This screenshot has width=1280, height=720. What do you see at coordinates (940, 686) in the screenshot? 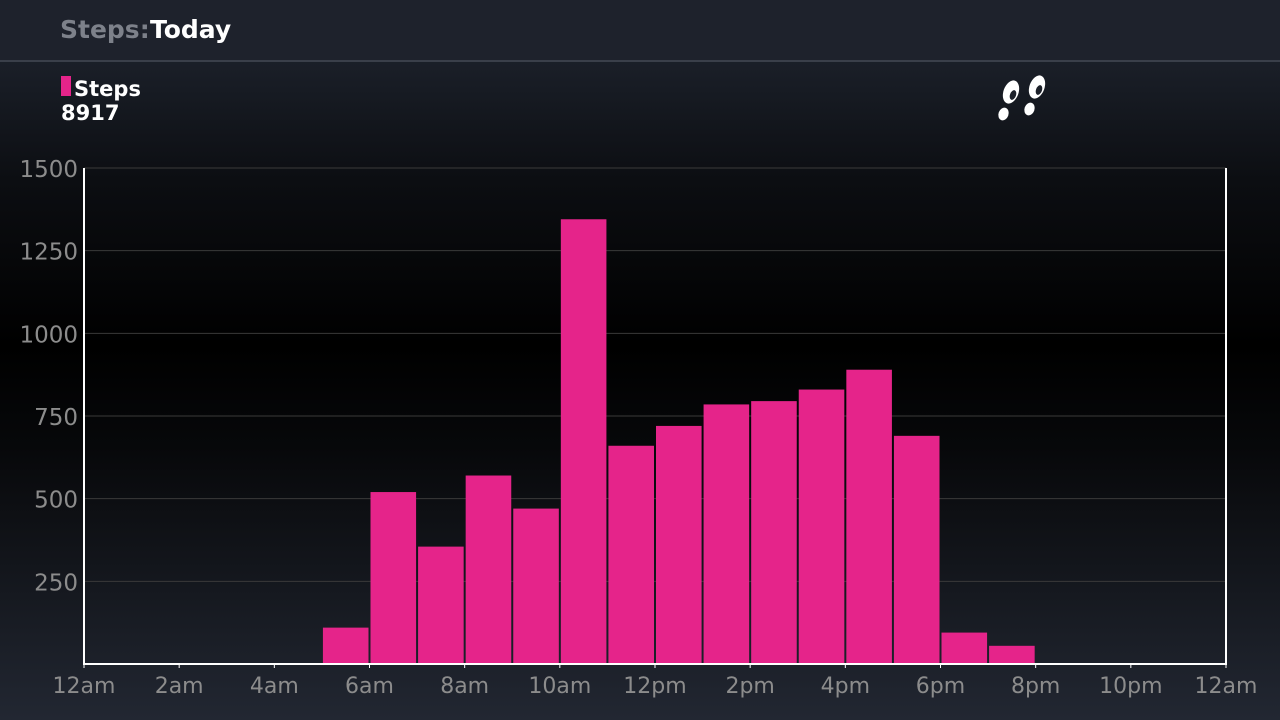
I see `x-tick-label: 6pm` at bounding box center [940, 686].